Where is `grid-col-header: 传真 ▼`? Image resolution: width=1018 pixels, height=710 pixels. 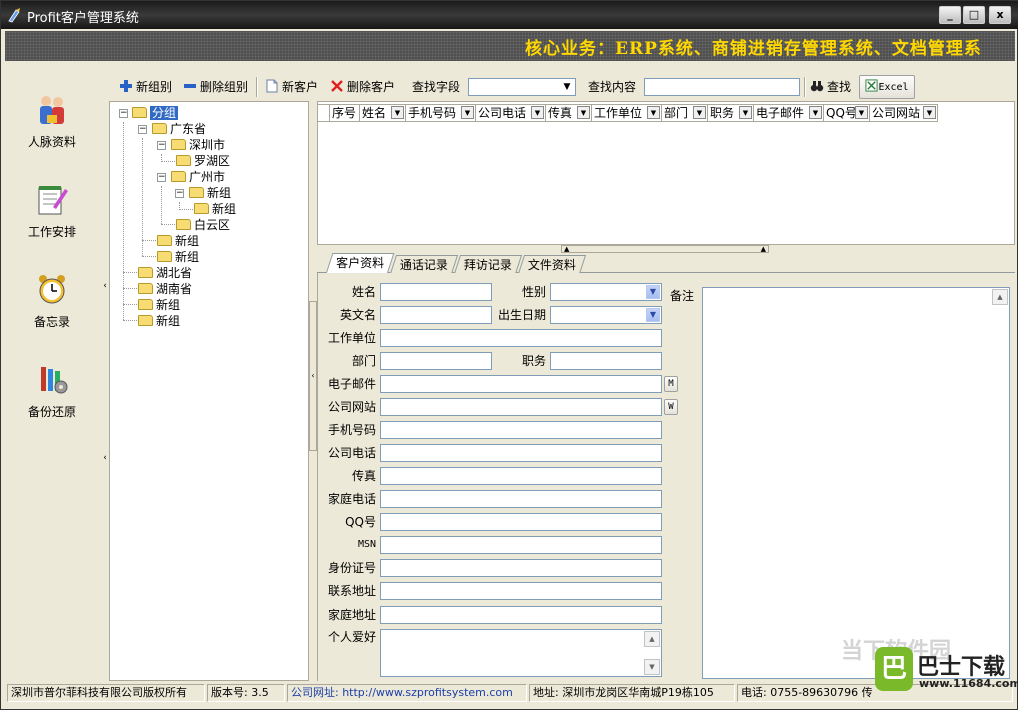 grid-col-header: 传真 ▼ is located at coordinates (569, 113).